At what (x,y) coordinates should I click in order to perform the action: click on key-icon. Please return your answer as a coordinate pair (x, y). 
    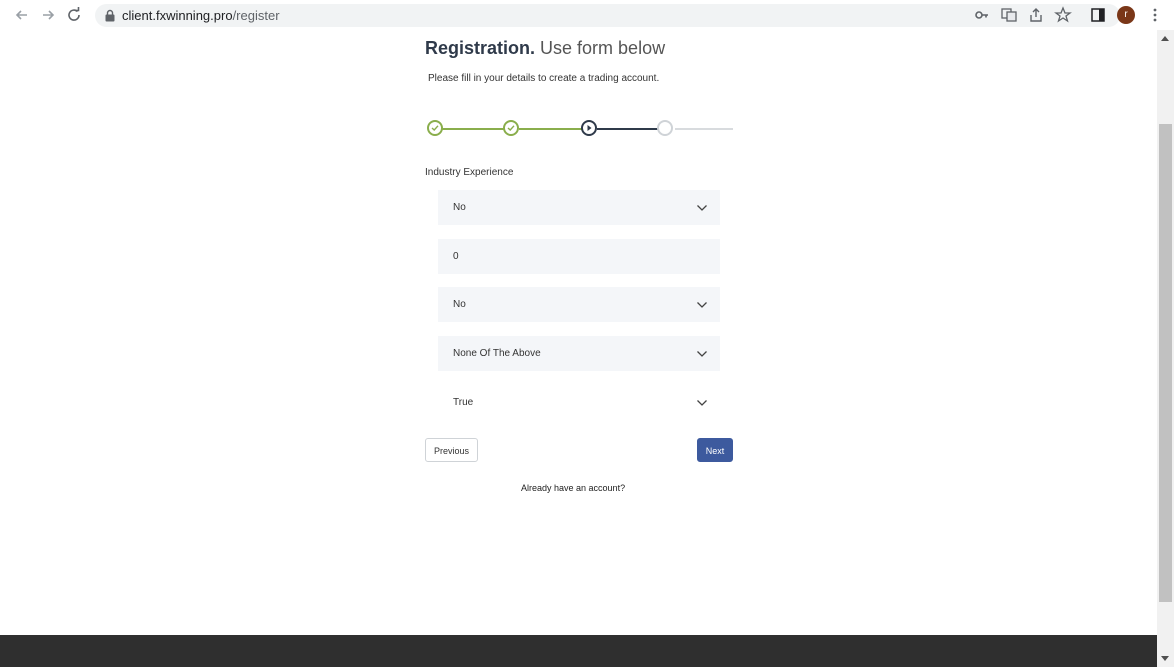
    Looking at the image, I should click on (982, 15).